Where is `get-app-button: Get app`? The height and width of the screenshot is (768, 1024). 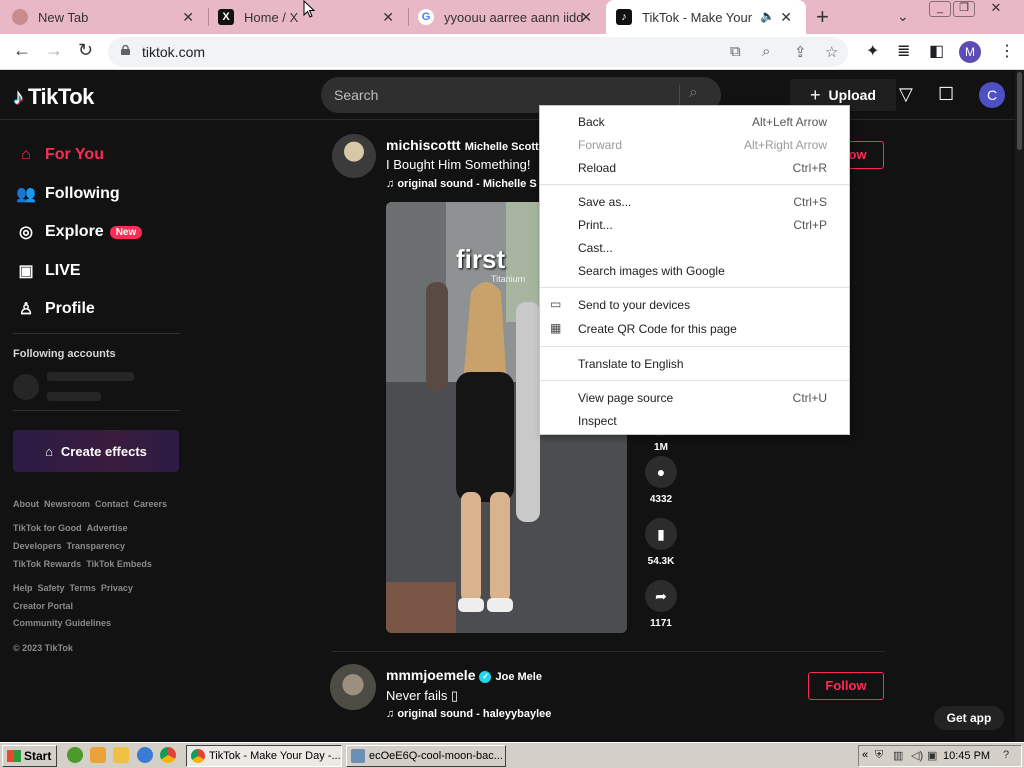 get-app-button: Get app is located at coordinates (969, 718).